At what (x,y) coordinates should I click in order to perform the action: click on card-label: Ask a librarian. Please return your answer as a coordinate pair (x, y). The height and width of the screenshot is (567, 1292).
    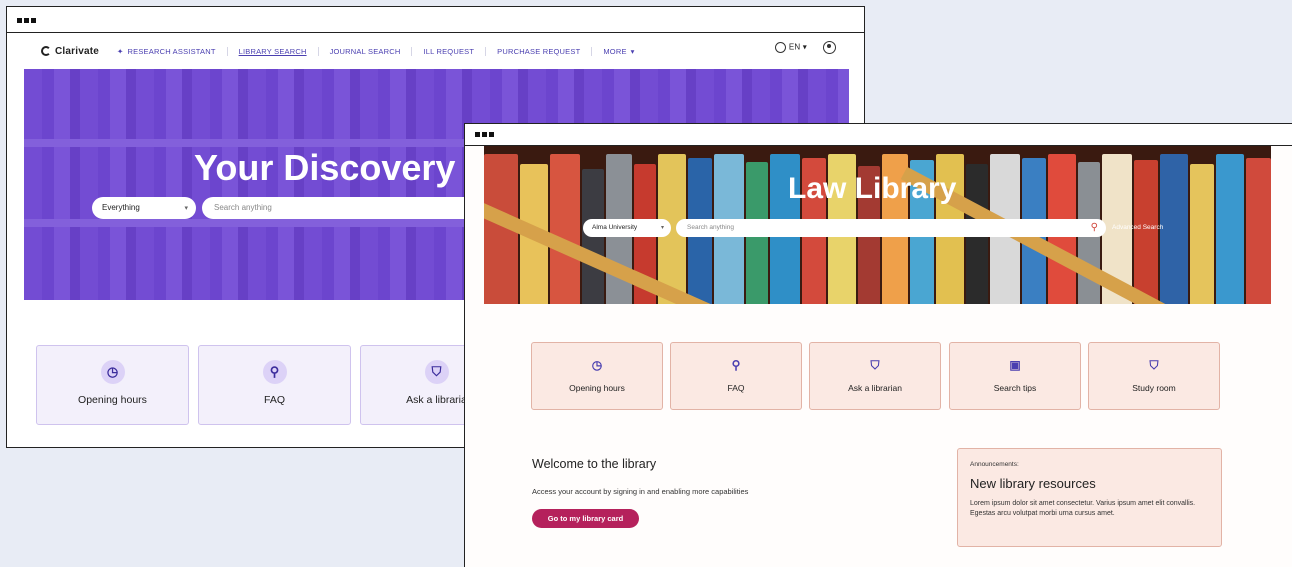
    Looking at the image, I should click on (875, 388).